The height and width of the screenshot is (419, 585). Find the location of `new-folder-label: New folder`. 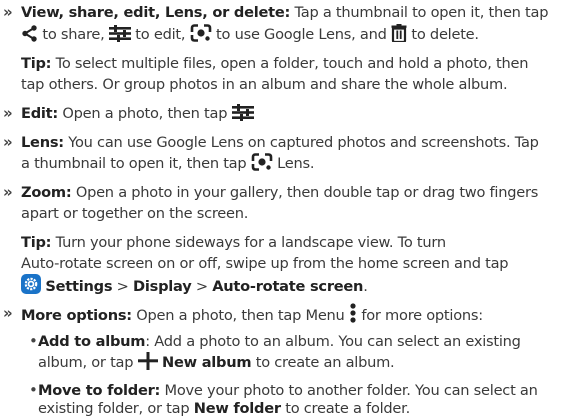

new-folder-label: New folder is located at coordinates (237, 408).